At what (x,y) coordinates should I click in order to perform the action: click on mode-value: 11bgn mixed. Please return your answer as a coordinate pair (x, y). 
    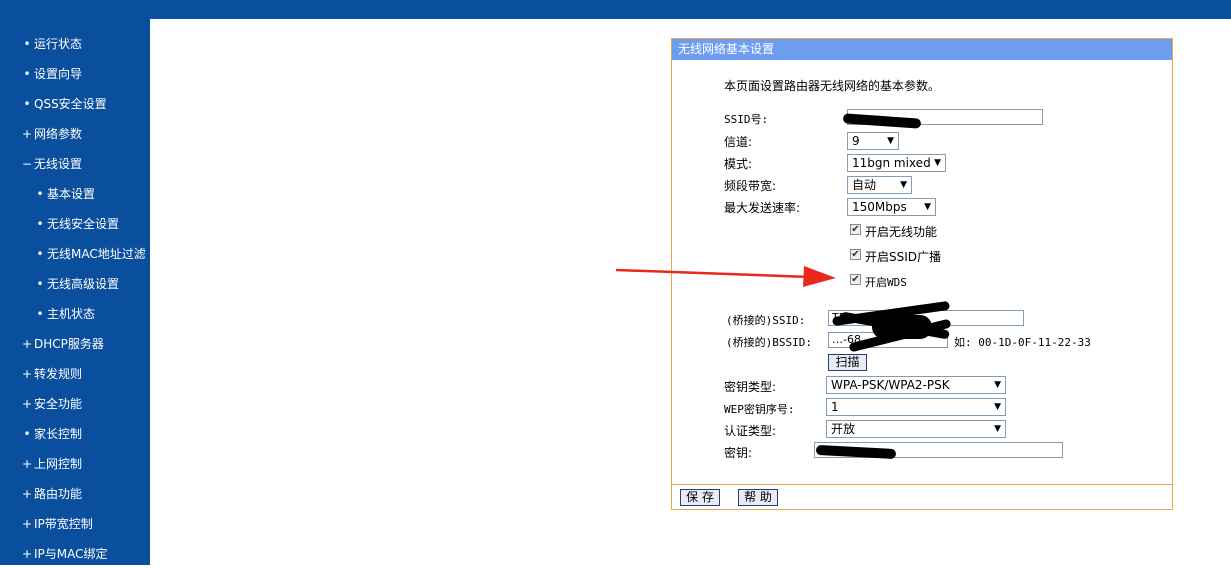
    Looking at the image, I should click on (891, 163).